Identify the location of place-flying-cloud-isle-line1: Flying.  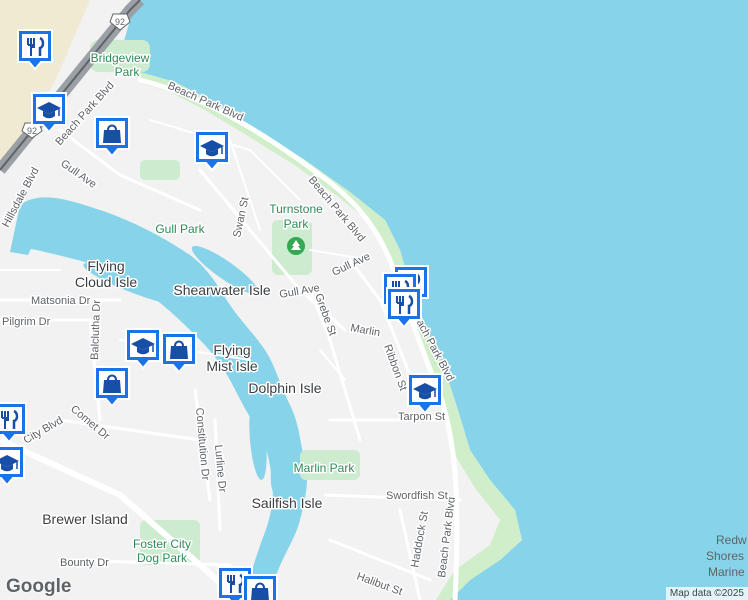
(105, 266).